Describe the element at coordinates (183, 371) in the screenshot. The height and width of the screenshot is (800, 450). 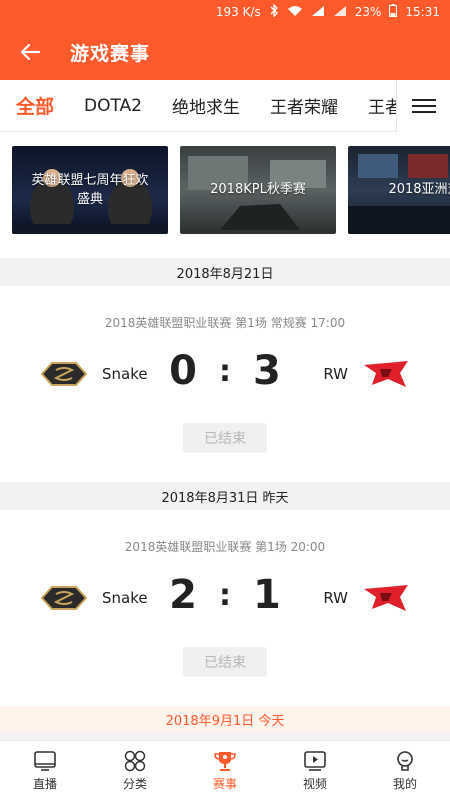
I see `score-left: 0` at that location.